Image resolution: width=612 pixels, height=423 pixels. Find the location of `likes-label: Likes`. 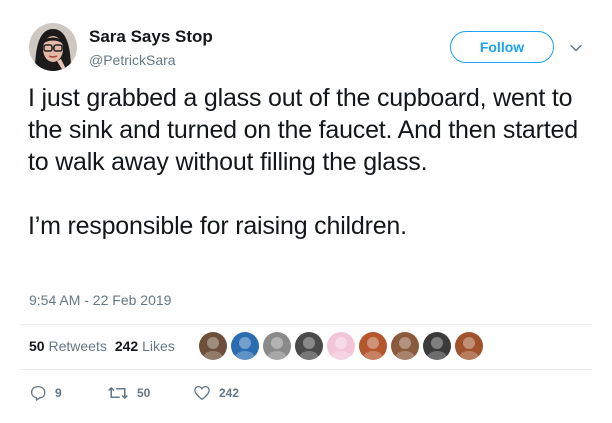

likes-label: Likes is located at coordinates (158, 346).